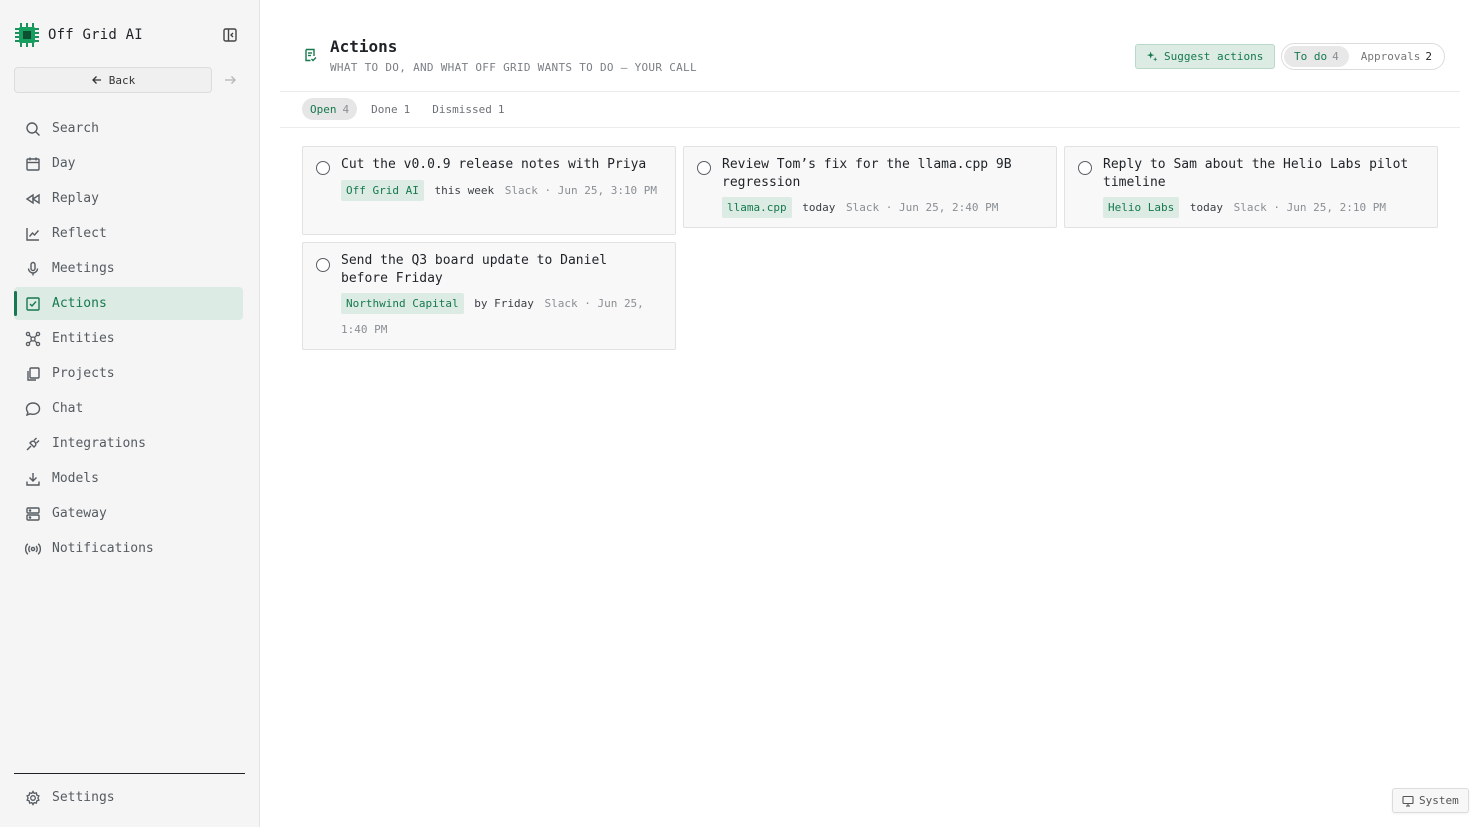 Image resolution: width=1480 pixels, height=827 pixels. Describe the element at coordinates (33, 234) in the screenshot. I see `trend-icon` at that location.